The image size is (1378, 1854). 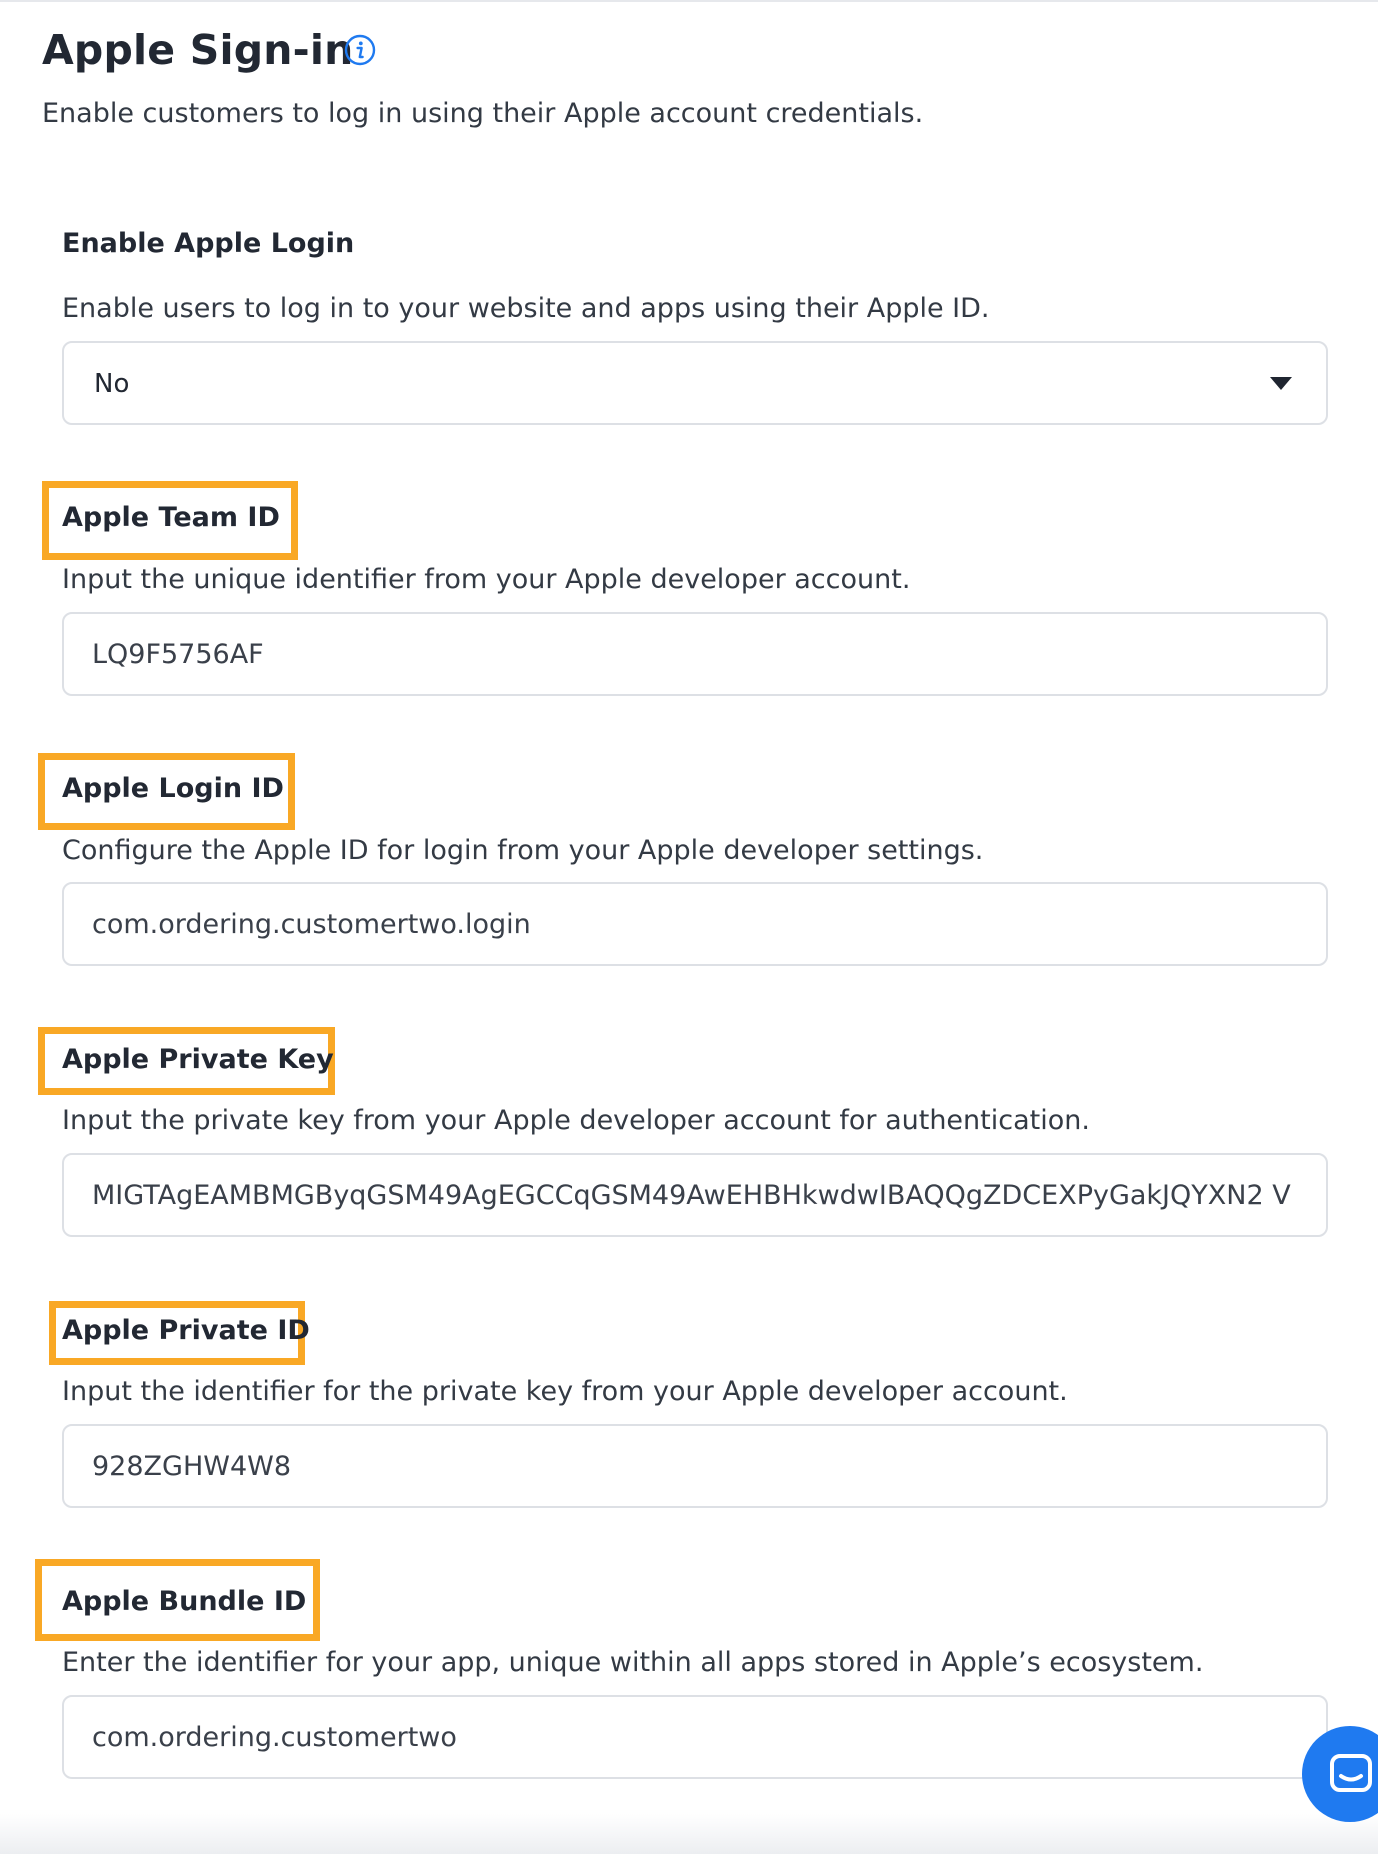 I want to click on apple-bundle-id-value: com.ordering.customertwo, so click(x=274, y=1737).